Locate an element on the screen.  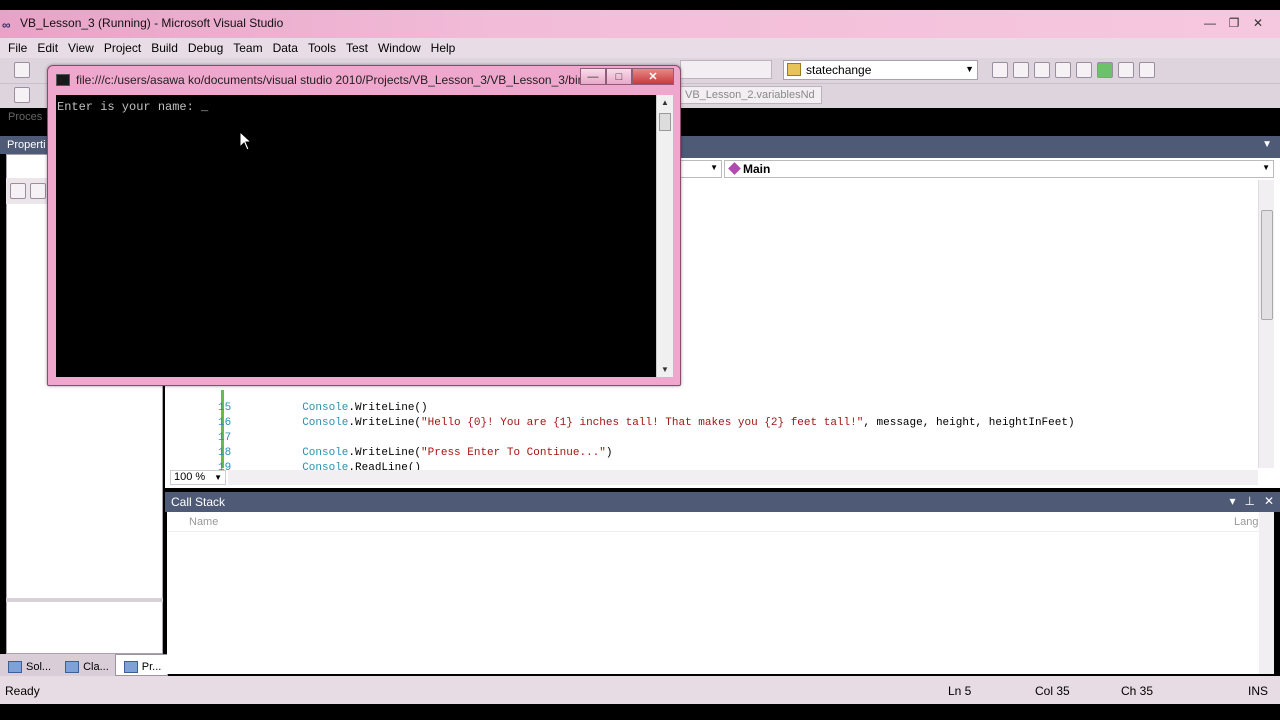
new-project-icon is located at coordinates (22, 70).